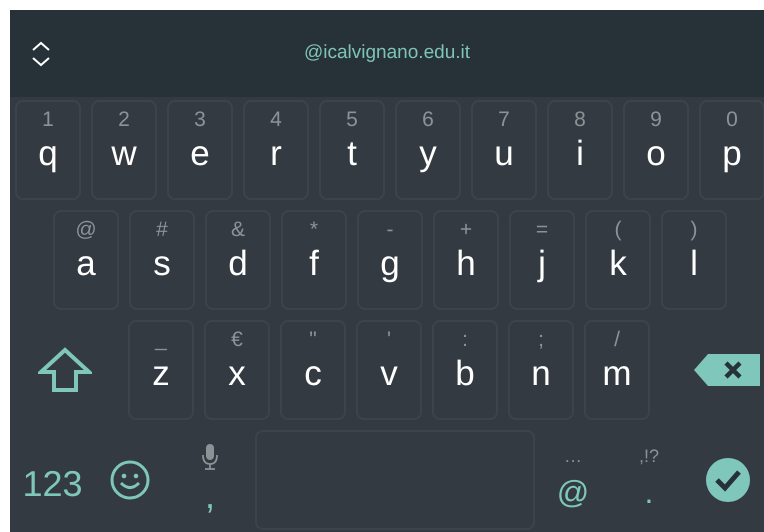 The image size is (764, 532). I want to click on key: 2 w, so click(124, 150).